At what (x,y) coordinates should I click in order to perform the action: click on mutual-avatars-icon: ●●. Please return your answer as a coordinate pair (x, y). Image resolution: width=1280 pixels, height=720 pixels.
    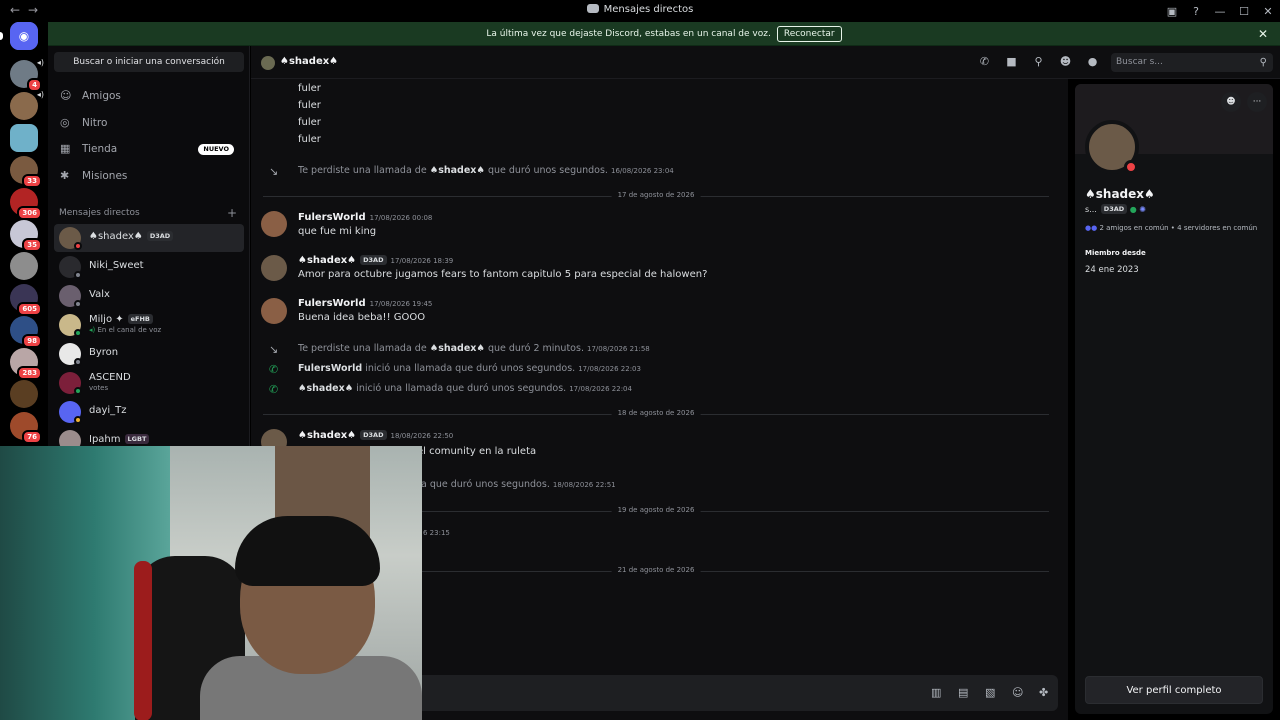
    Looking at the image, I should click on (1091, 228).